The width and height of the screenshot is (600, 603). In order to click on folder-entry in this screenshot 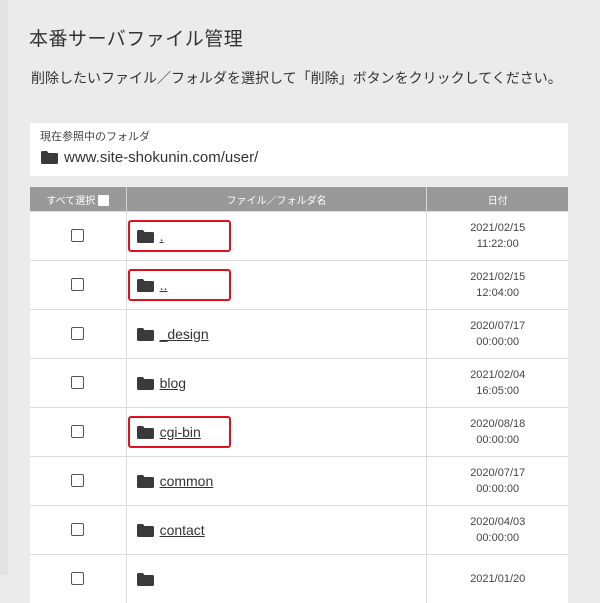, I will do `click(277, 579)`.